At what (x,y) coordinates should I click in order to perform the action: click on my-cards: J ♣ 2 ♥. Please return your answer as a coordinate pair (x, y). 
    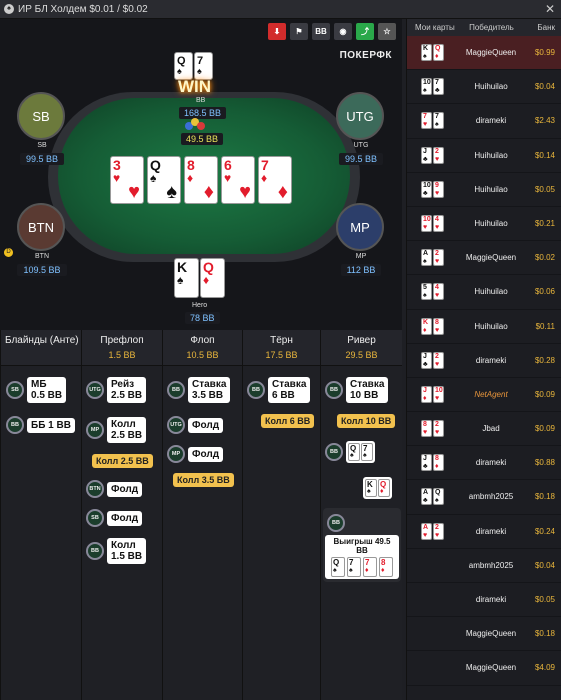
    Looking at the image, I should click on (433, 362).